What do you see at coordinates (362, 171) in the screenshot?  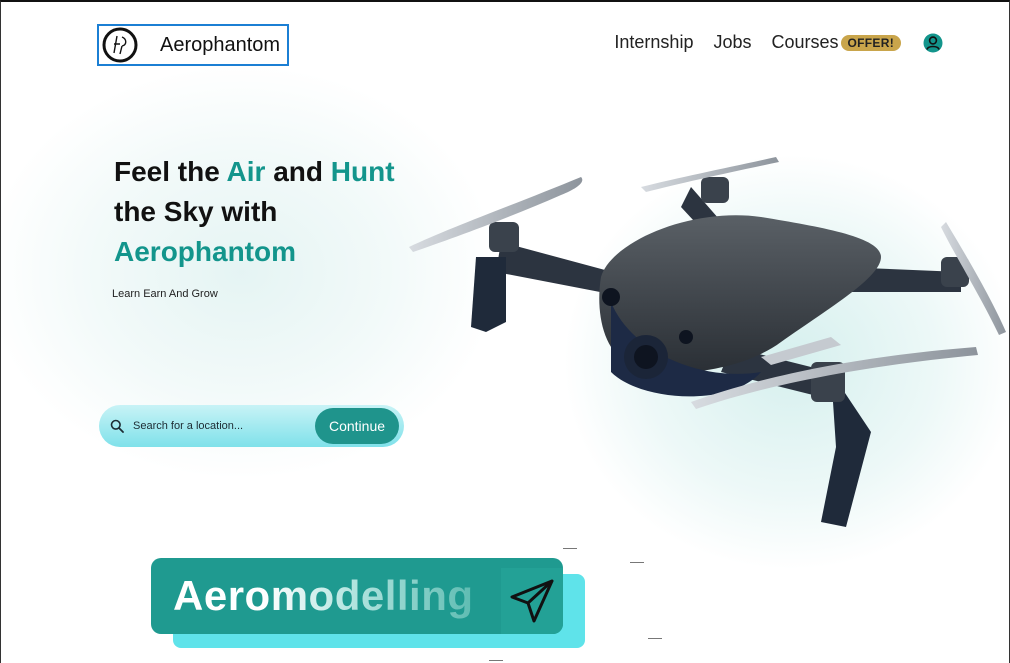 I see `hero-accent-hunt: Hunt` at bounding box center [362, 171].